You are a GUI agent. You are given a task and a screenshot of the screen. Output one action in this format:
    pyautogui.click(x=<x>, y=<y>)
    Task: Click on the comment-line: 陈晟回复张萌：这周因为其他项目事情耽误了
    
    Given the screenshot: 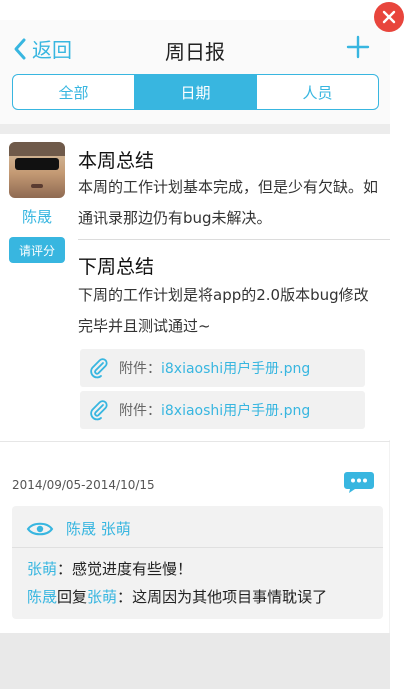 What is the action you would take?
    pyautogui.click(x=177, y=596)
    